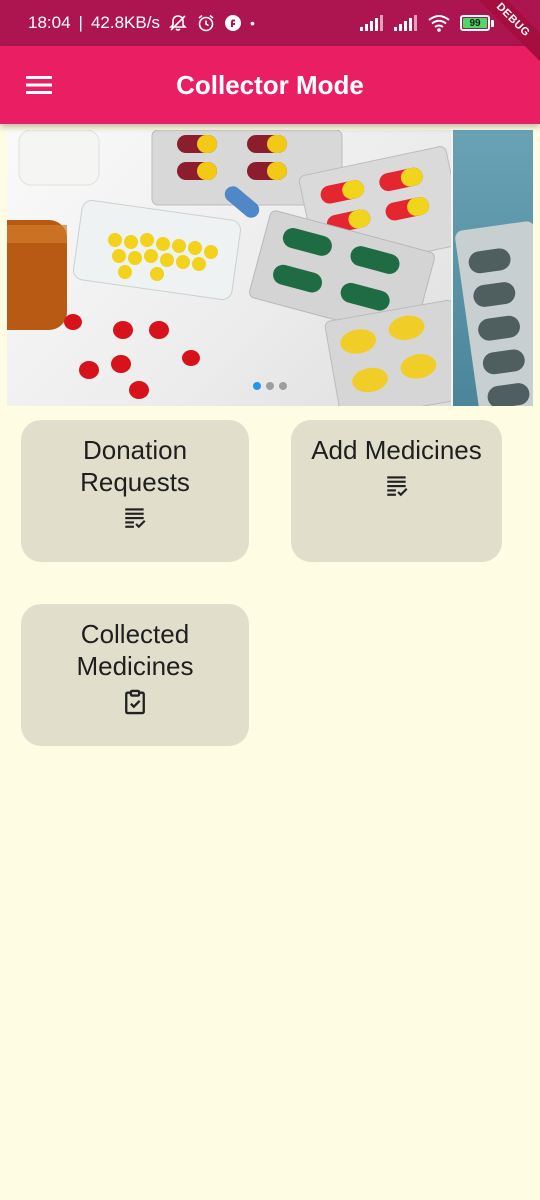 Image resolution: width=540 pixels, height=1200 pixels. I want to click on add-medicines-button: Add Medicines, so click(396, 491).